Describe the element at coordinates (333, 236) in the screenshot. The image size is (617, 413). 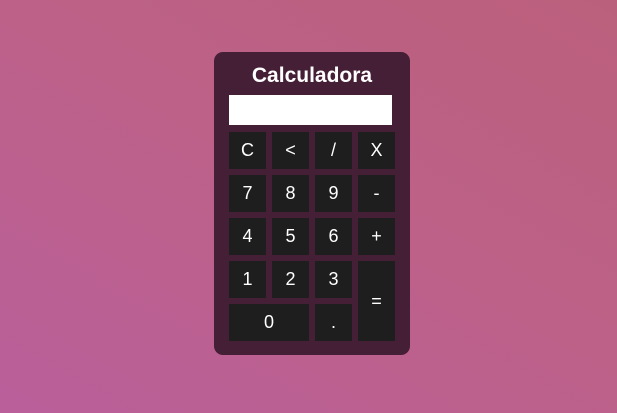
I see `digit-6-button: 6` at that location.